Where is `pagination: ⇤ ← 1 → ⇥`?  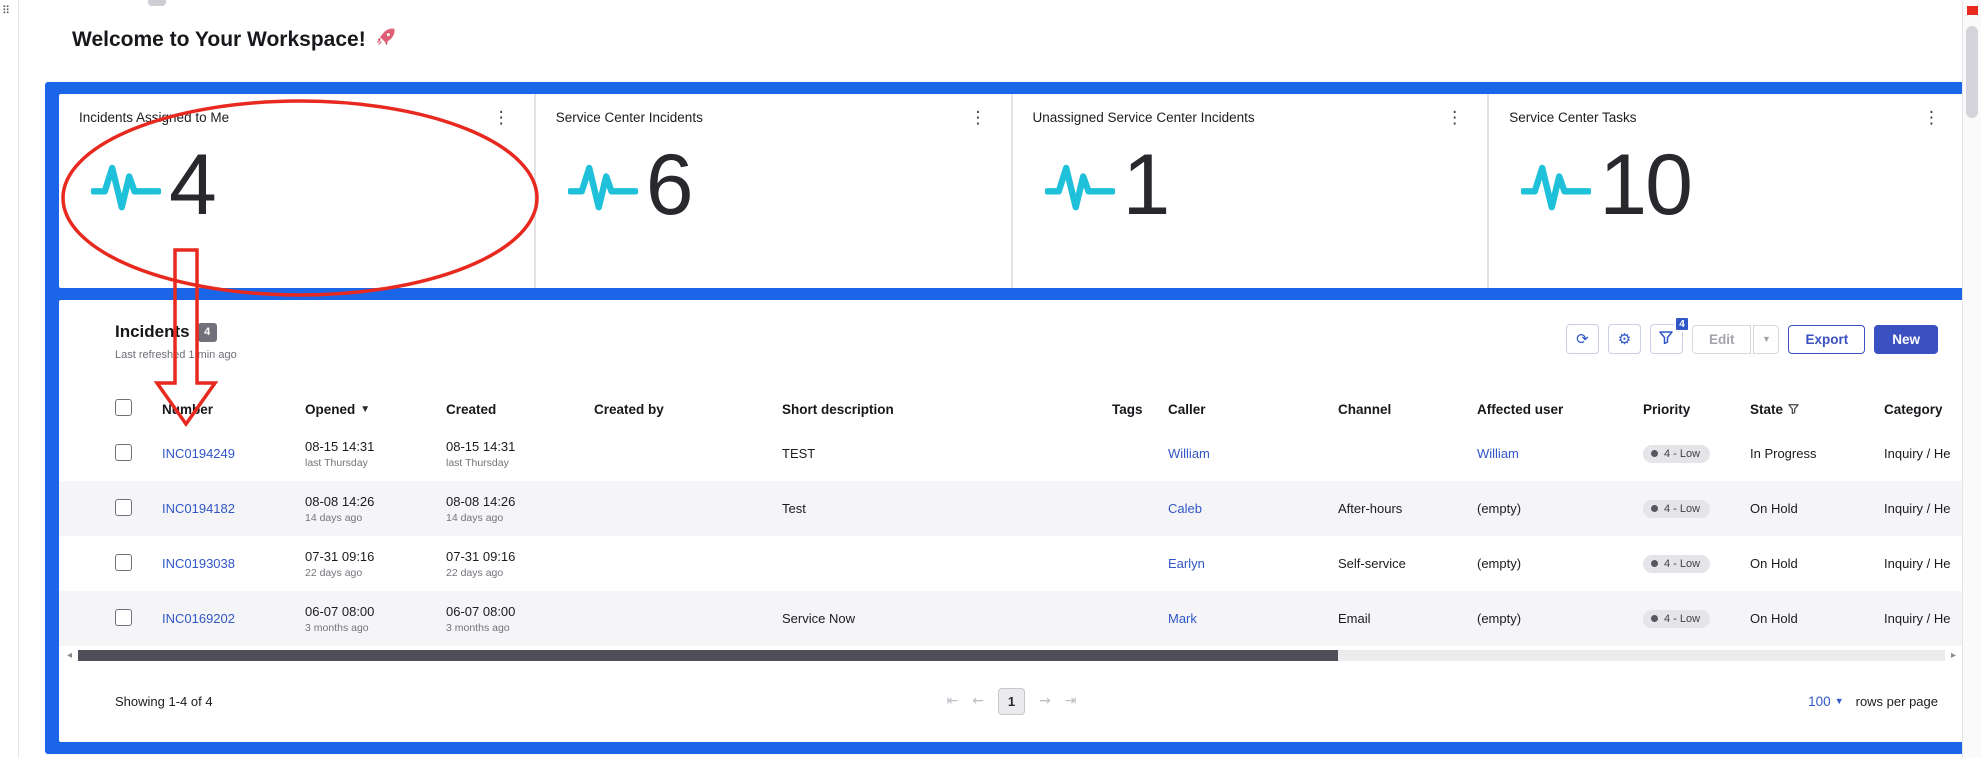 pagination: ⇤ ← 1 → ⇥ is located at coordinates (1012, 701).